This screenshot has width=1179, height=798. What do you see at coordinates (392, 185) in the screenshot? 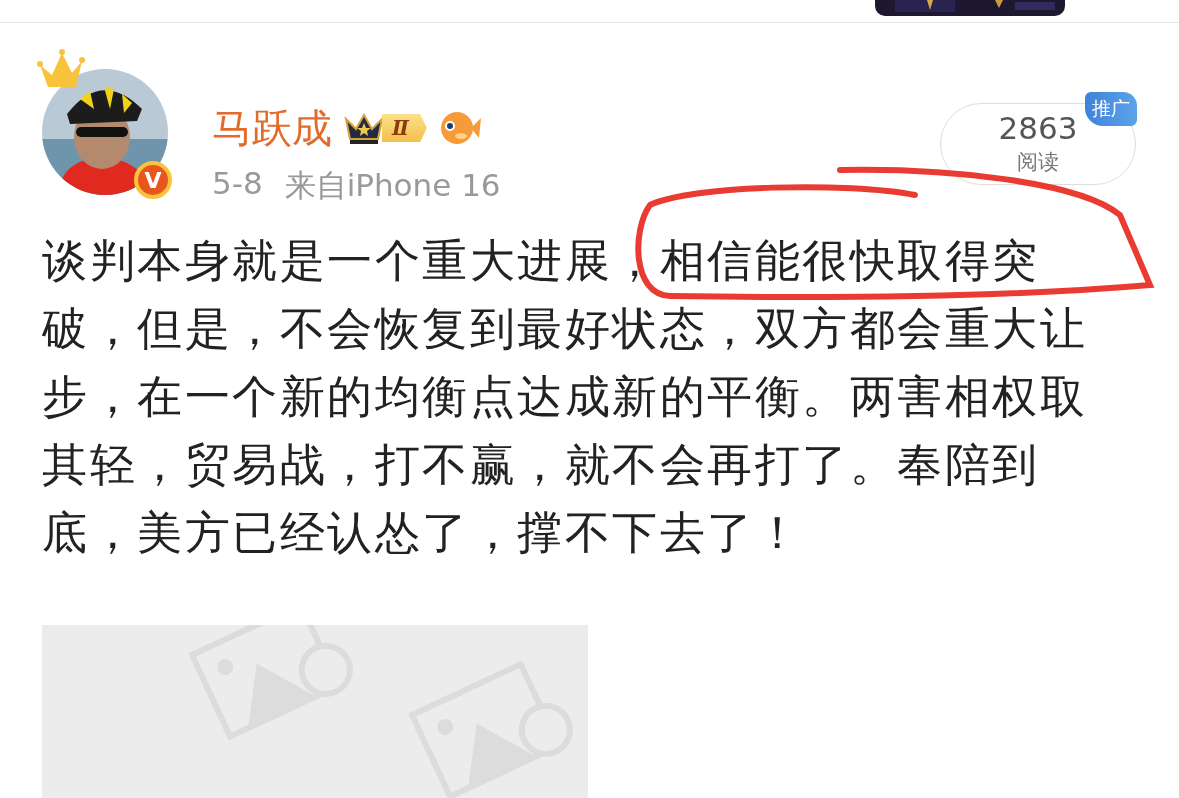
I see `post-source: 来自iPhone 16` at bounding box center [392, 185].